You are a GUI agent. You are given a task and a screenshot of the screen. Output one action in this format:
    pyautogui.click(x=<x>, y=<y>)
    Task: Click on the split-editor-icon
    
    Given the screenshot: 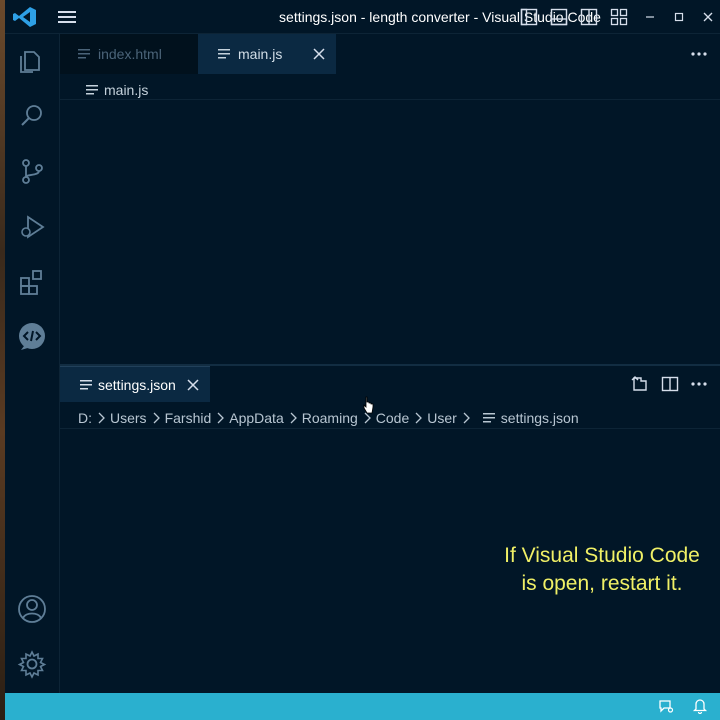 What is the action you would take?
    pyautogui.click(x=670, y=384)
    